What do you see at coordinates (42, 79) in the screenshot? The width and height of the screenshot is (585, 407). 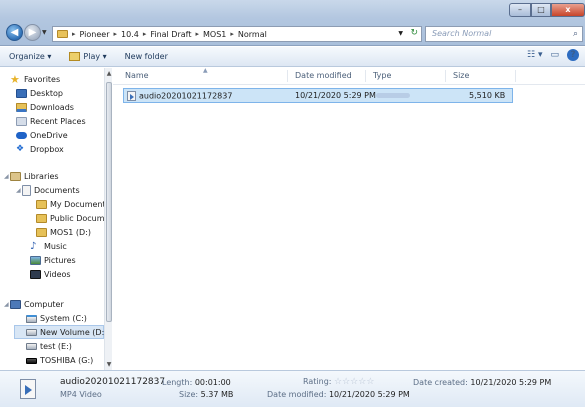 I see `sidebar-item-label: Favorites` at bounding box center [42, 79].